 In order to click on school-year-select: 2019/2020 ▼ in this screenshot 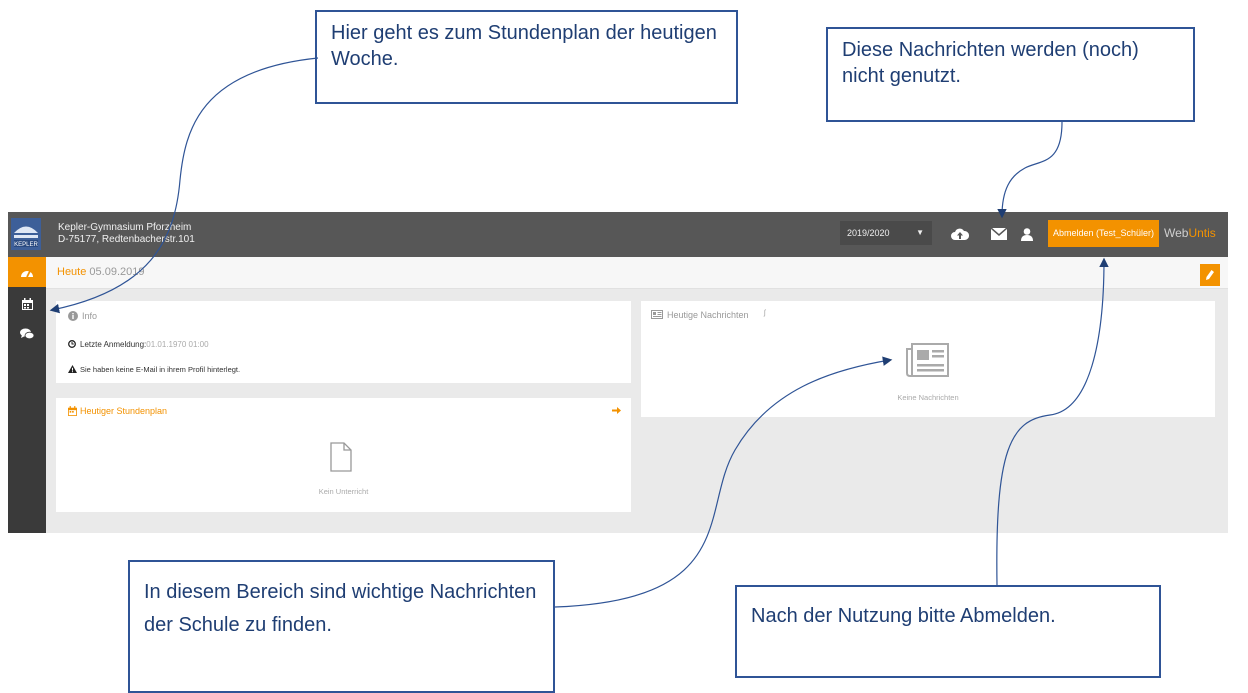, I will do `click(886, 233)`.